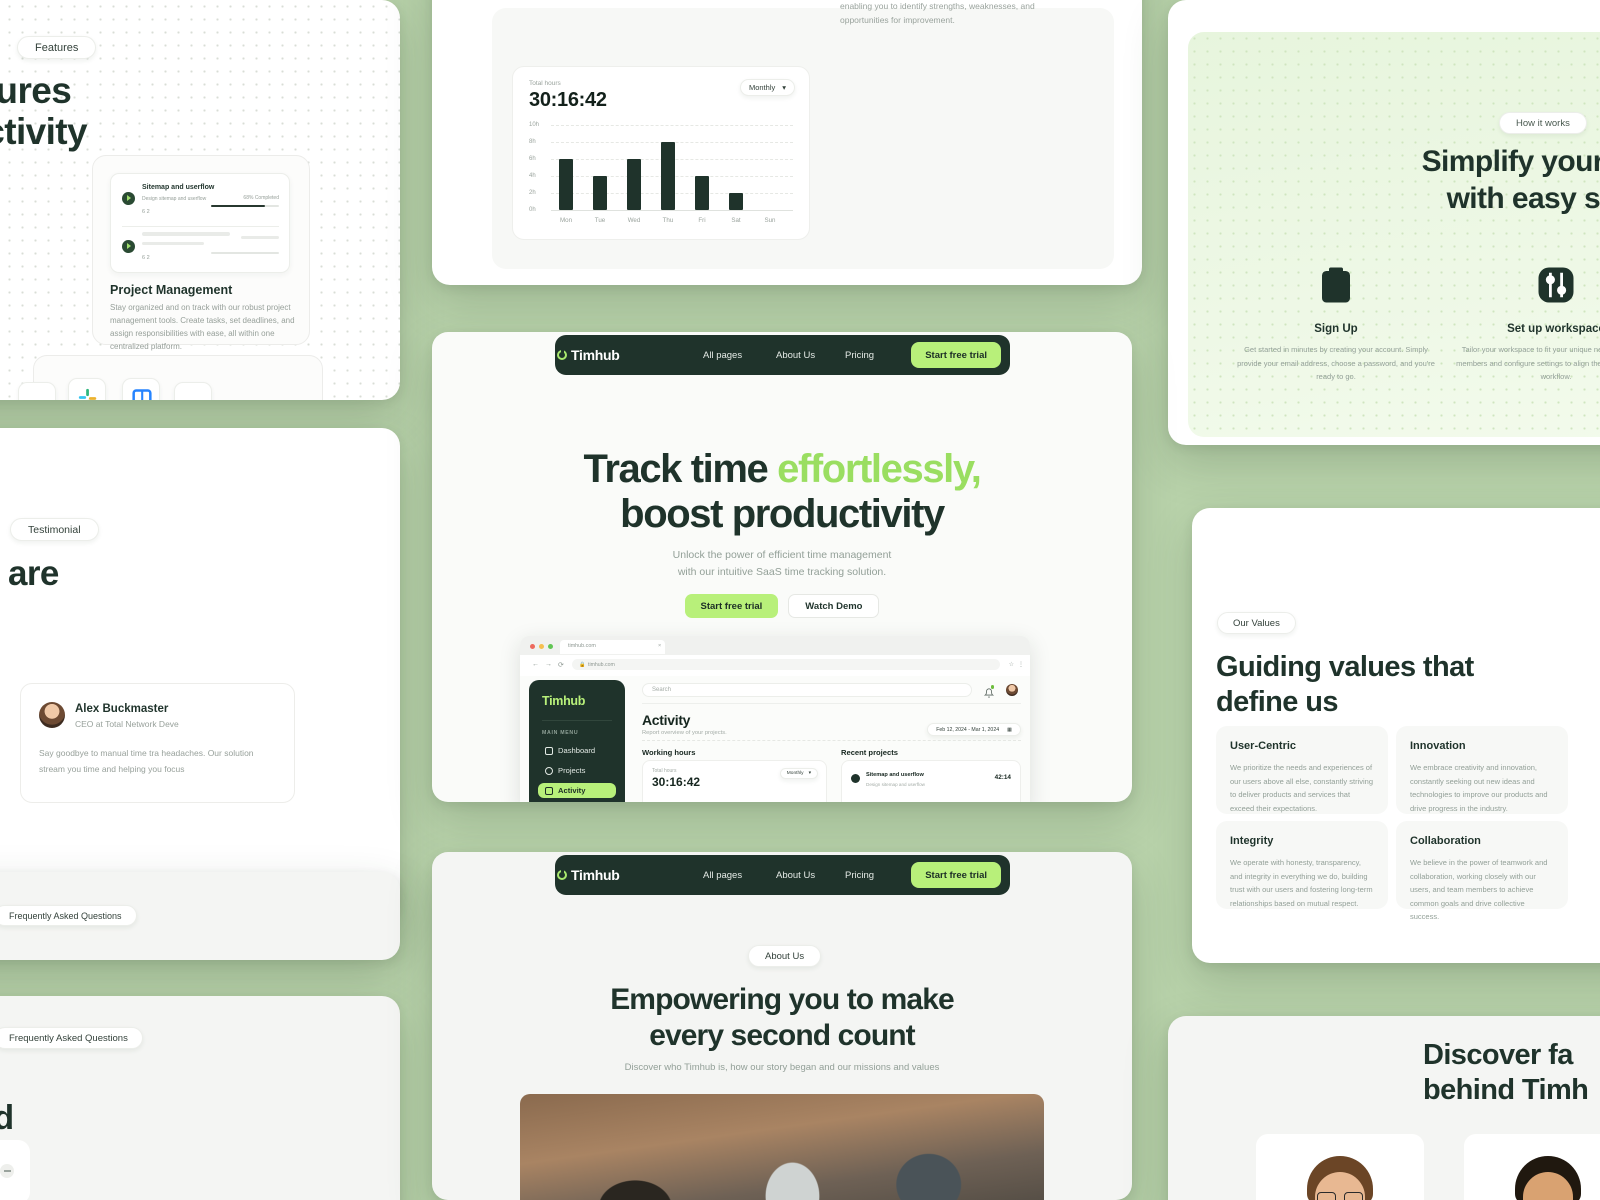  Describe the element at coordinates (1021, 664) in the screenshot. I see `menu-icon: ⋮` at that location.